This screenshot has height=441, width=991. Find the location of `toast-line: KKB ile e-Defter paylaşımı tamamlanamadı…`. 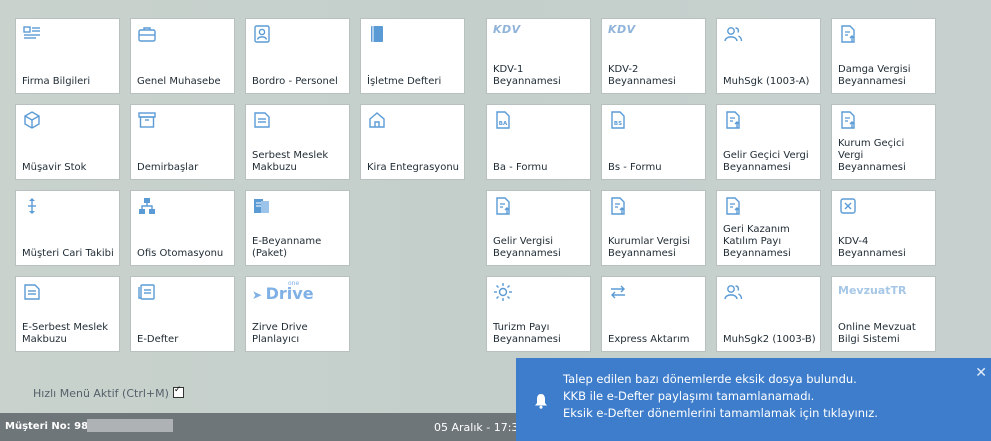

toast-line: KKB ile e-Defter paylaşımı tamamlanamadı… is located at coordinates (689, 396).